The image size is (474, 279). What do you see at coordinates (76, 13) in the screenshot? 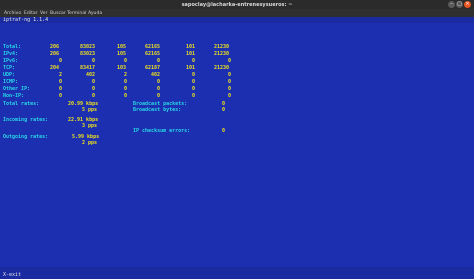
I see `menu-terminal: Terminal` at bounding box center [76, 13].